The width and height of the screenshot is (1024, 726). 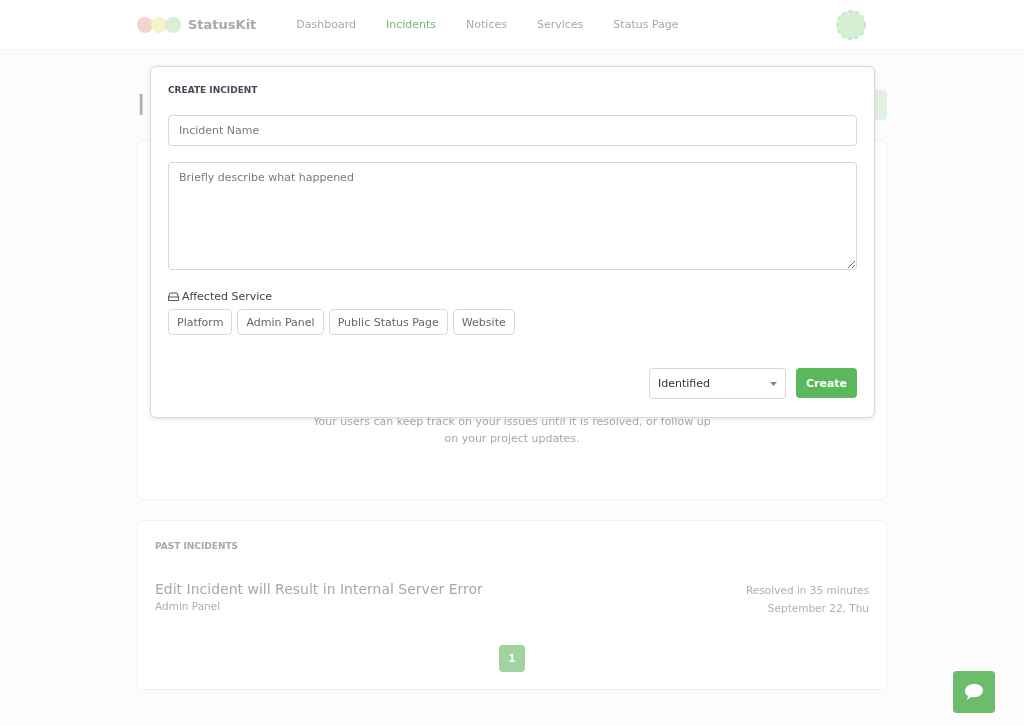 What do you see at coordinates (773, 383) in the screenshot?
I see `caret-icon` at bounding box center [773, 383].